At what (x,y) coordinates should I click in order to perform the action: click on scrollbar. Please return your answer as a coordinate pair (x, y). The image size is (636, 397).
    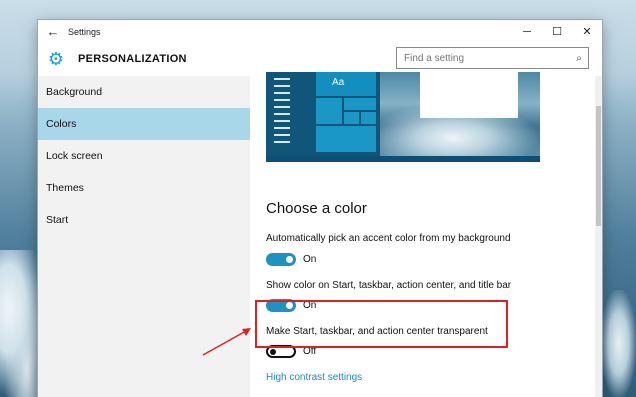
    Looking at the image, I should click on (598, 236).